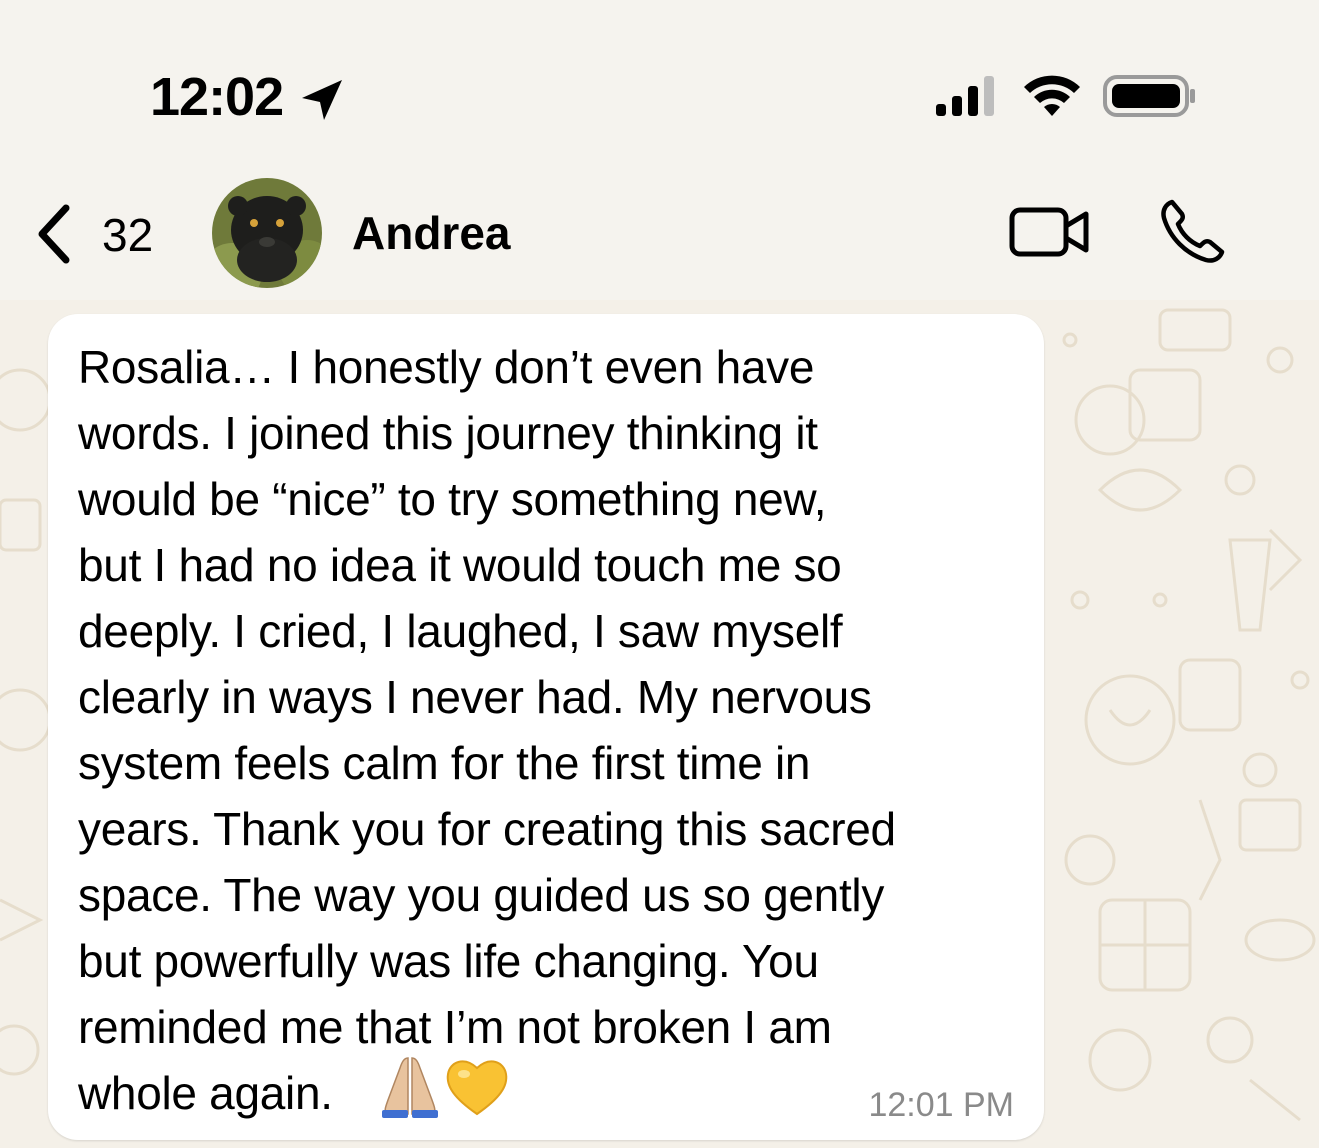  What do you see at coordinates (267, 233) in the screenshot?
I see `avatar` at bounding box center [267, 233].